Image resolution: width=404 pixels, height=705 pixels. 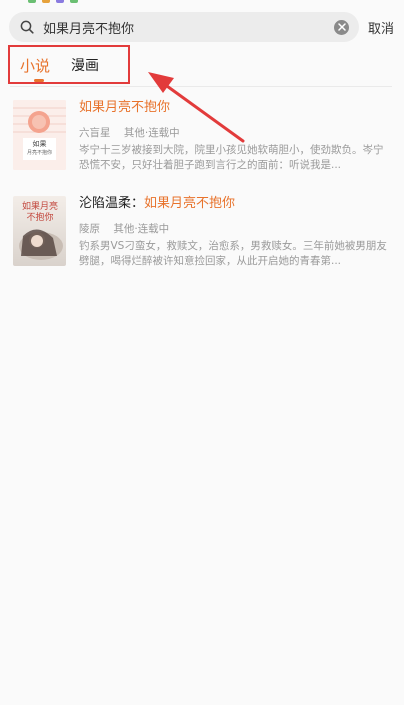 What do you see at coordinates (341, 27) in the screenshot?
I see `clear-icon` at bounding box center [341, 27].